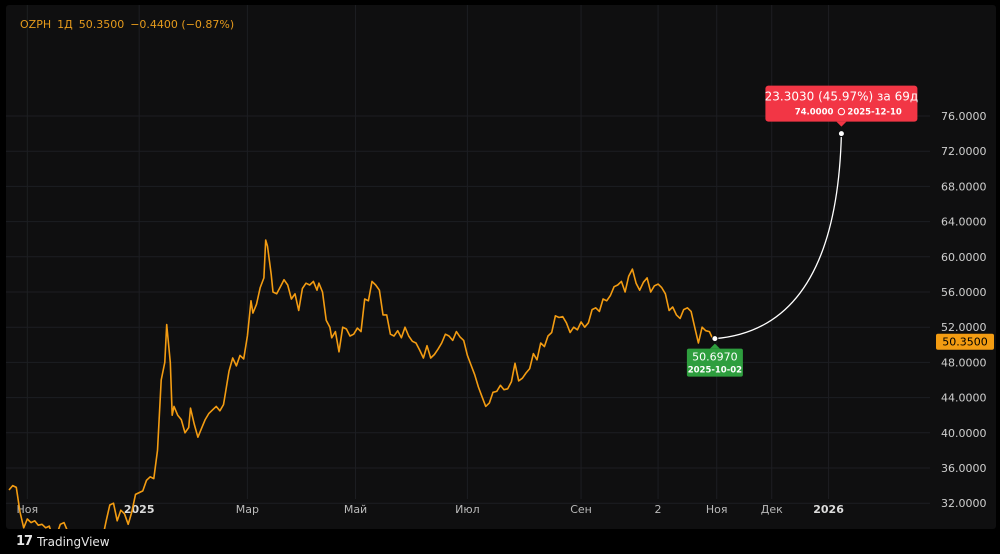  I want to click on y-tick-label: 68.0000, so click(964, 186).